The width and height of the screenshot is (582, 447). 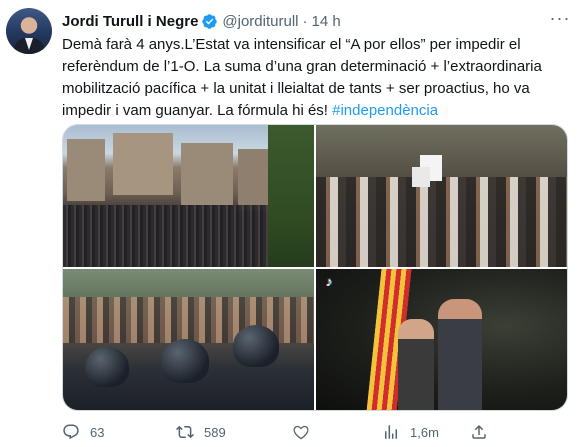 I want to click on views-button: 1,6m, so click(x=410, y=432).